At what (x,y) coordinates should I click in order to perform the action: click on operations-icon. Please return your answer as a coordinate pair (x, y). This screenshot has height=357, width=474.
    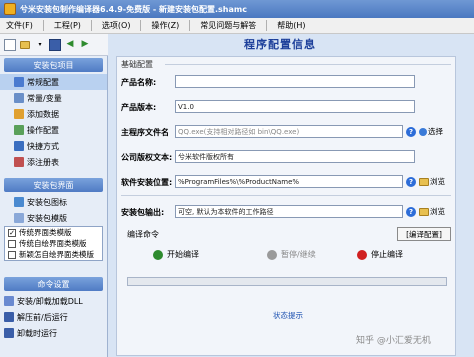
    Looking at the image, I should click on (19, 130).